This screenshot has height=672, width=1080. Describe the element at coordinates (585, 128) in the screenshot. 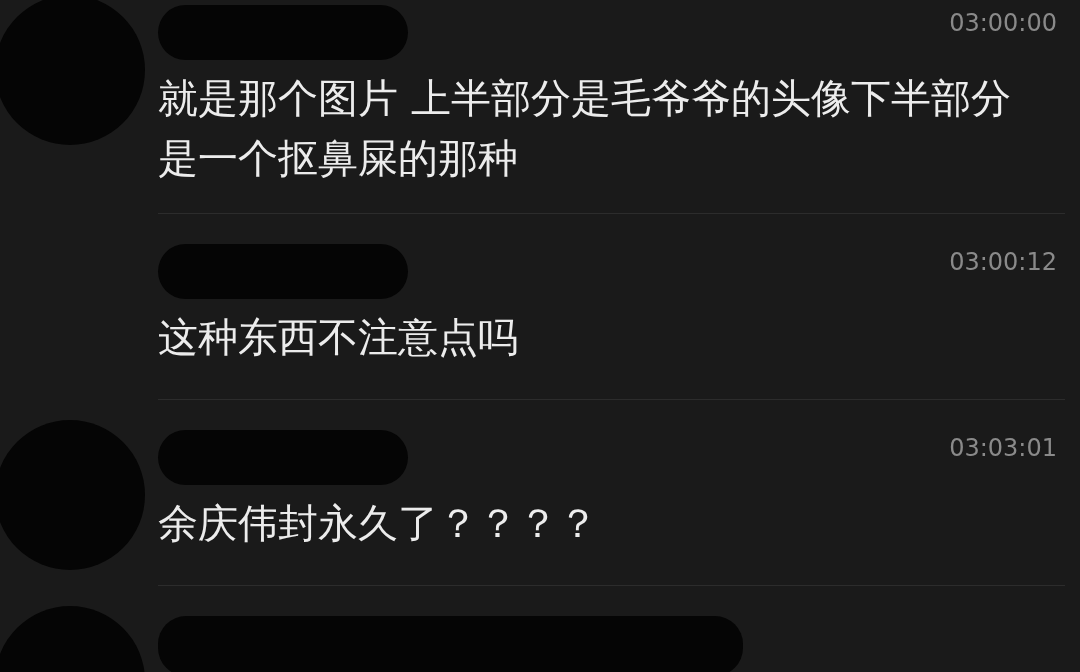

I see `message-text: 就是那个图片 上半部分是毛爷爷的头像下半部分是一个抠鼻屎的那种` at that location.